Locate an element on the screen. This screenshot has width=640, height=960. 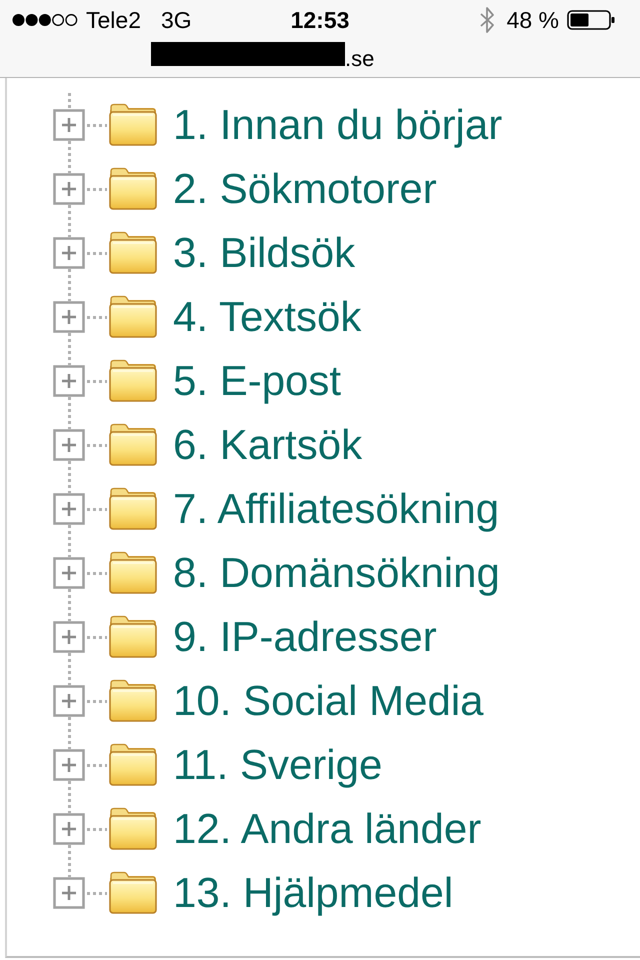
tree-item-link: 6. Kartsök is located at coordinates (267, 445).